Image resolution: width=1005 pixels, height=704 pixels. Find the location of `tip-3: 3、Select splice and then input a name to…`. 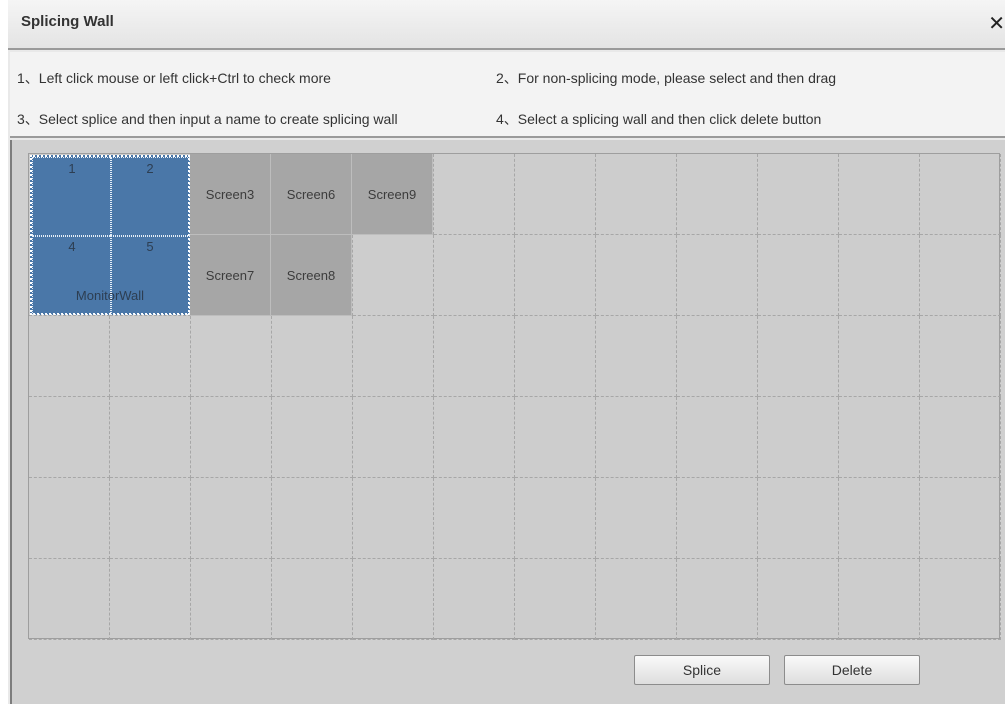

tip-3: 3、Select splice and then input a name to… is located at coordinates (207, 119).